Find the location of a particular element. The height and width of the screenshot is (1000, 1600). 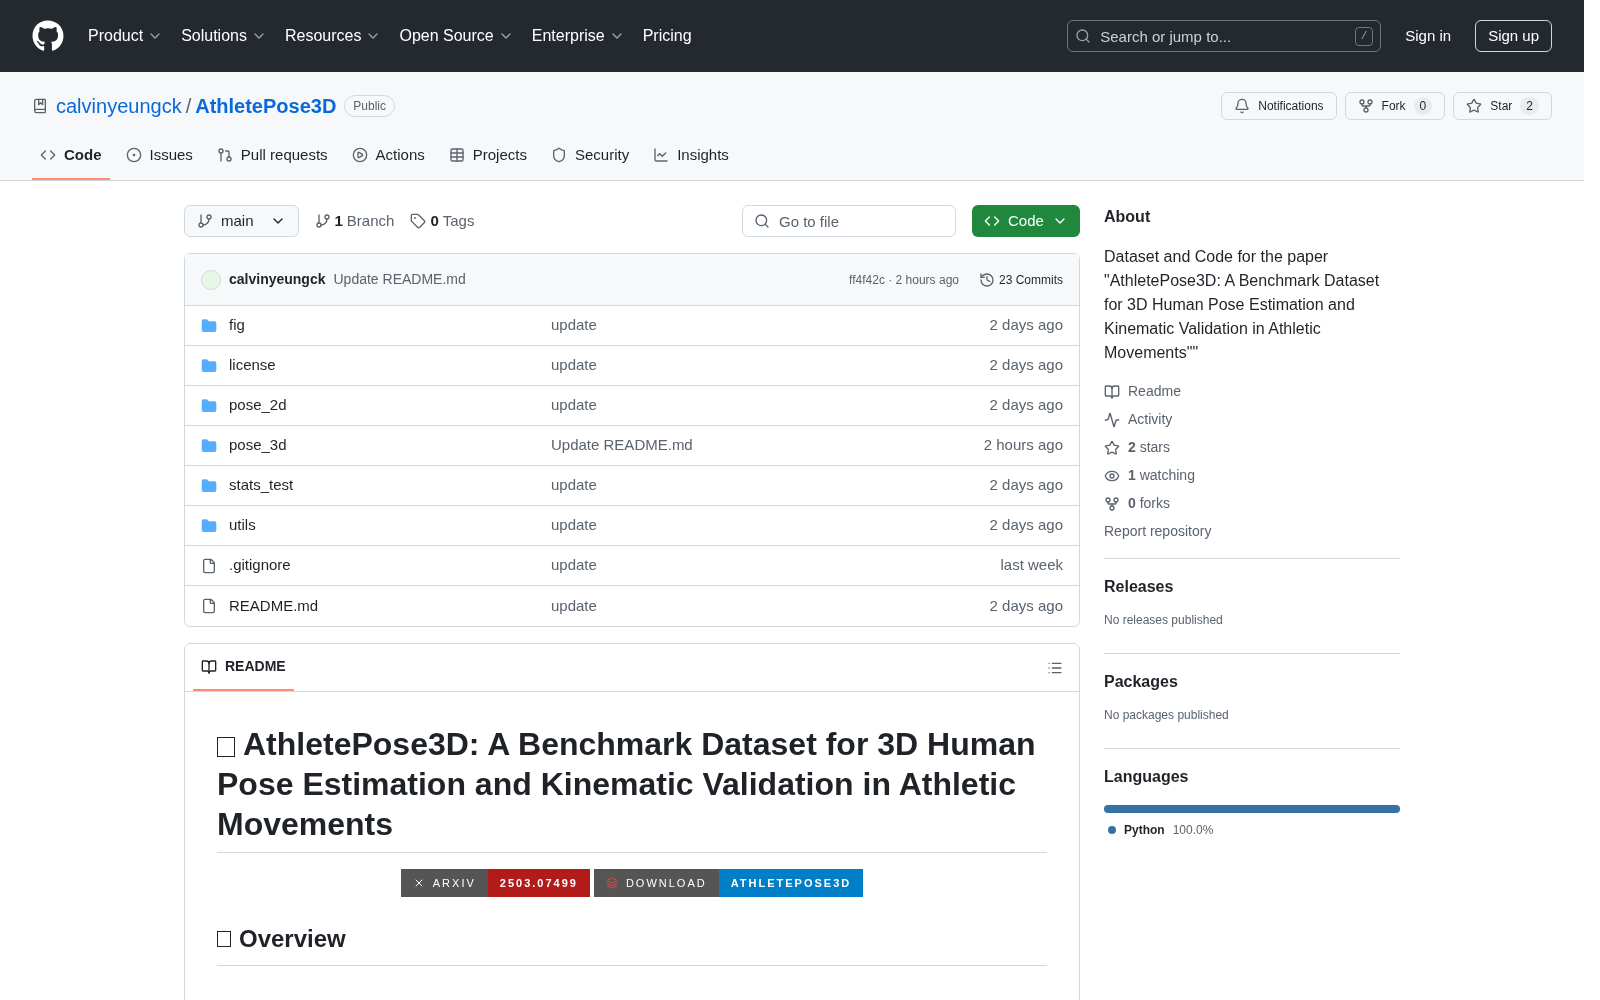

file-row: fig update 2 days ago is located at coordinates (632, 326).